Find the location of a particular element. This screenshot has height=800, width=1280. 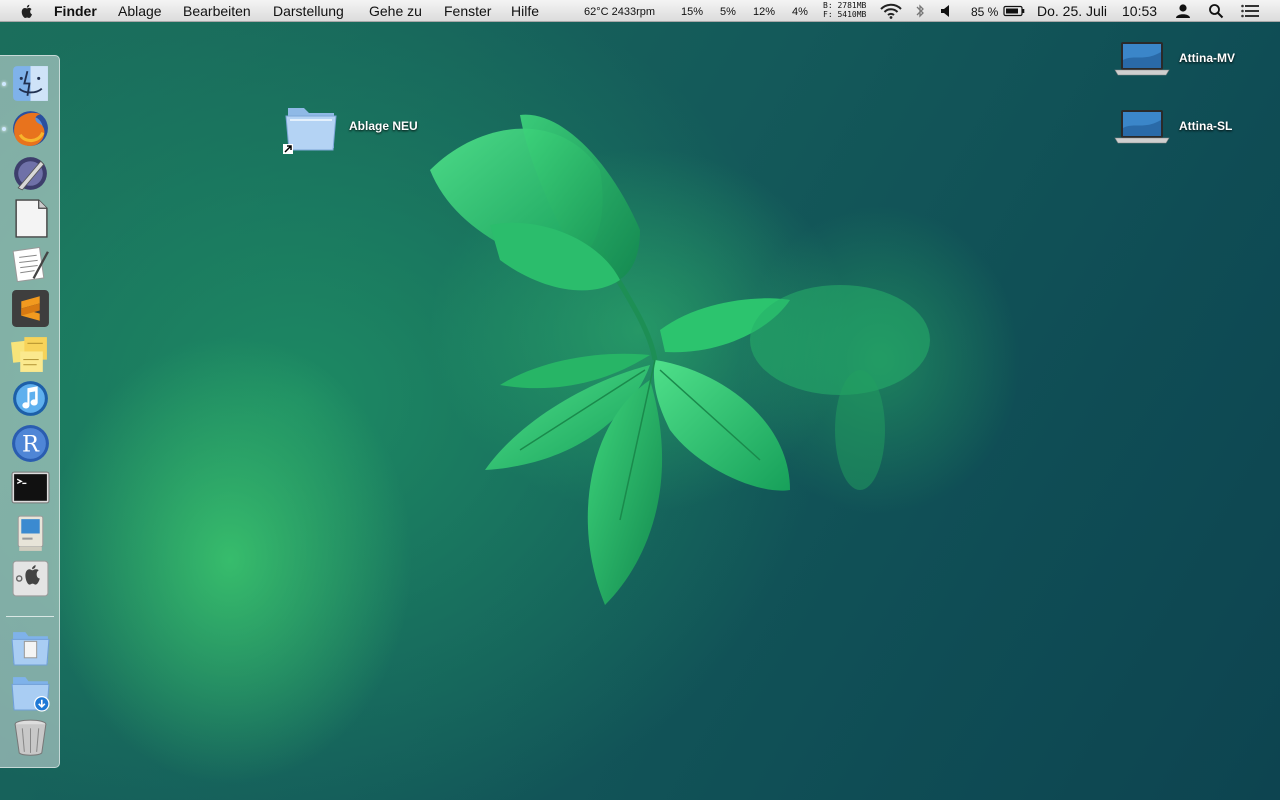

dock-classic-mac is located at coordinates (30, 533).